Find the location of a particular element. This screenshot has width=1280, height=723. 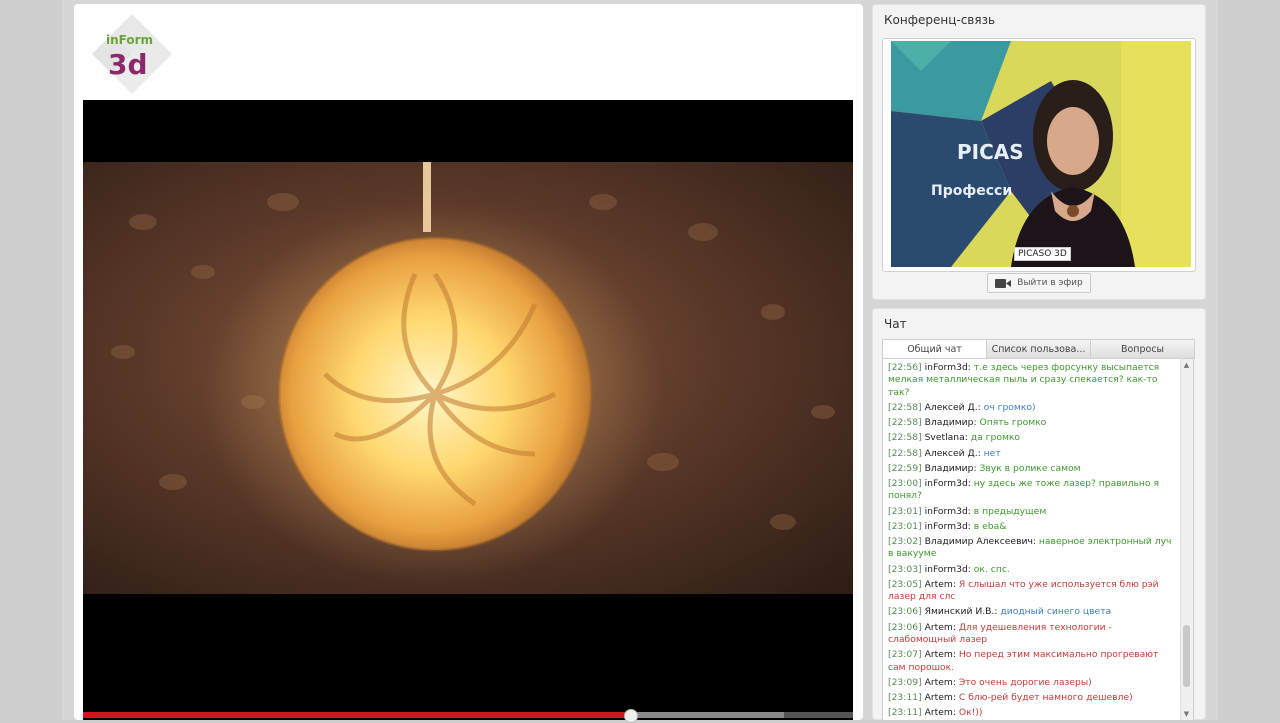

scroll-down-icon: ▼ is located at coordinates (1186, 714).